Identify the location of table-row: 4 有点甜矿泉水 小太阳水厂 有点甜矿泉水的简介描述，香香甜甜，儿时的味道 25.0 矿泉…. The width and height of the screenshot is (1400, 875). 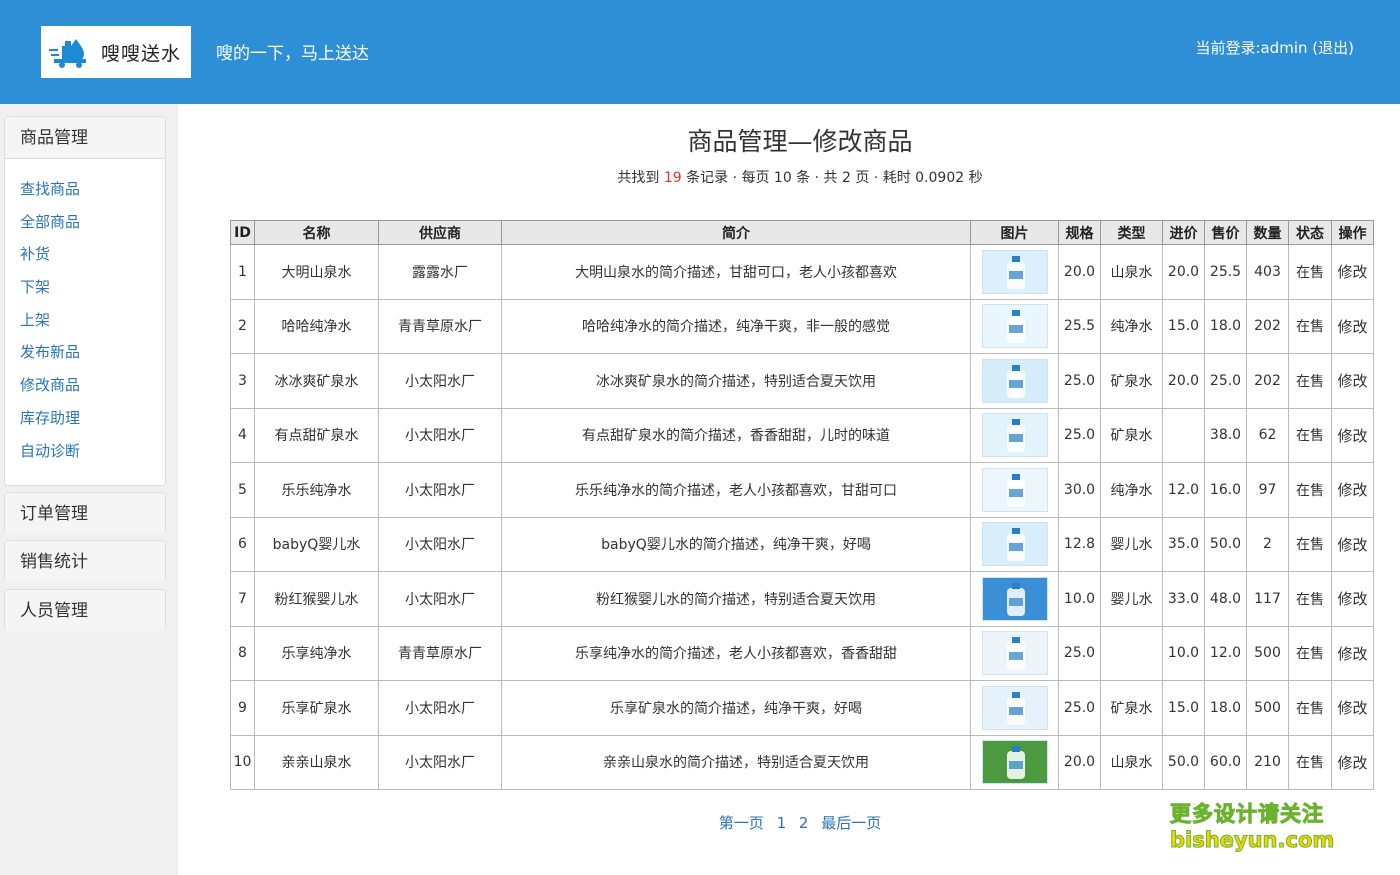
(802, 435).